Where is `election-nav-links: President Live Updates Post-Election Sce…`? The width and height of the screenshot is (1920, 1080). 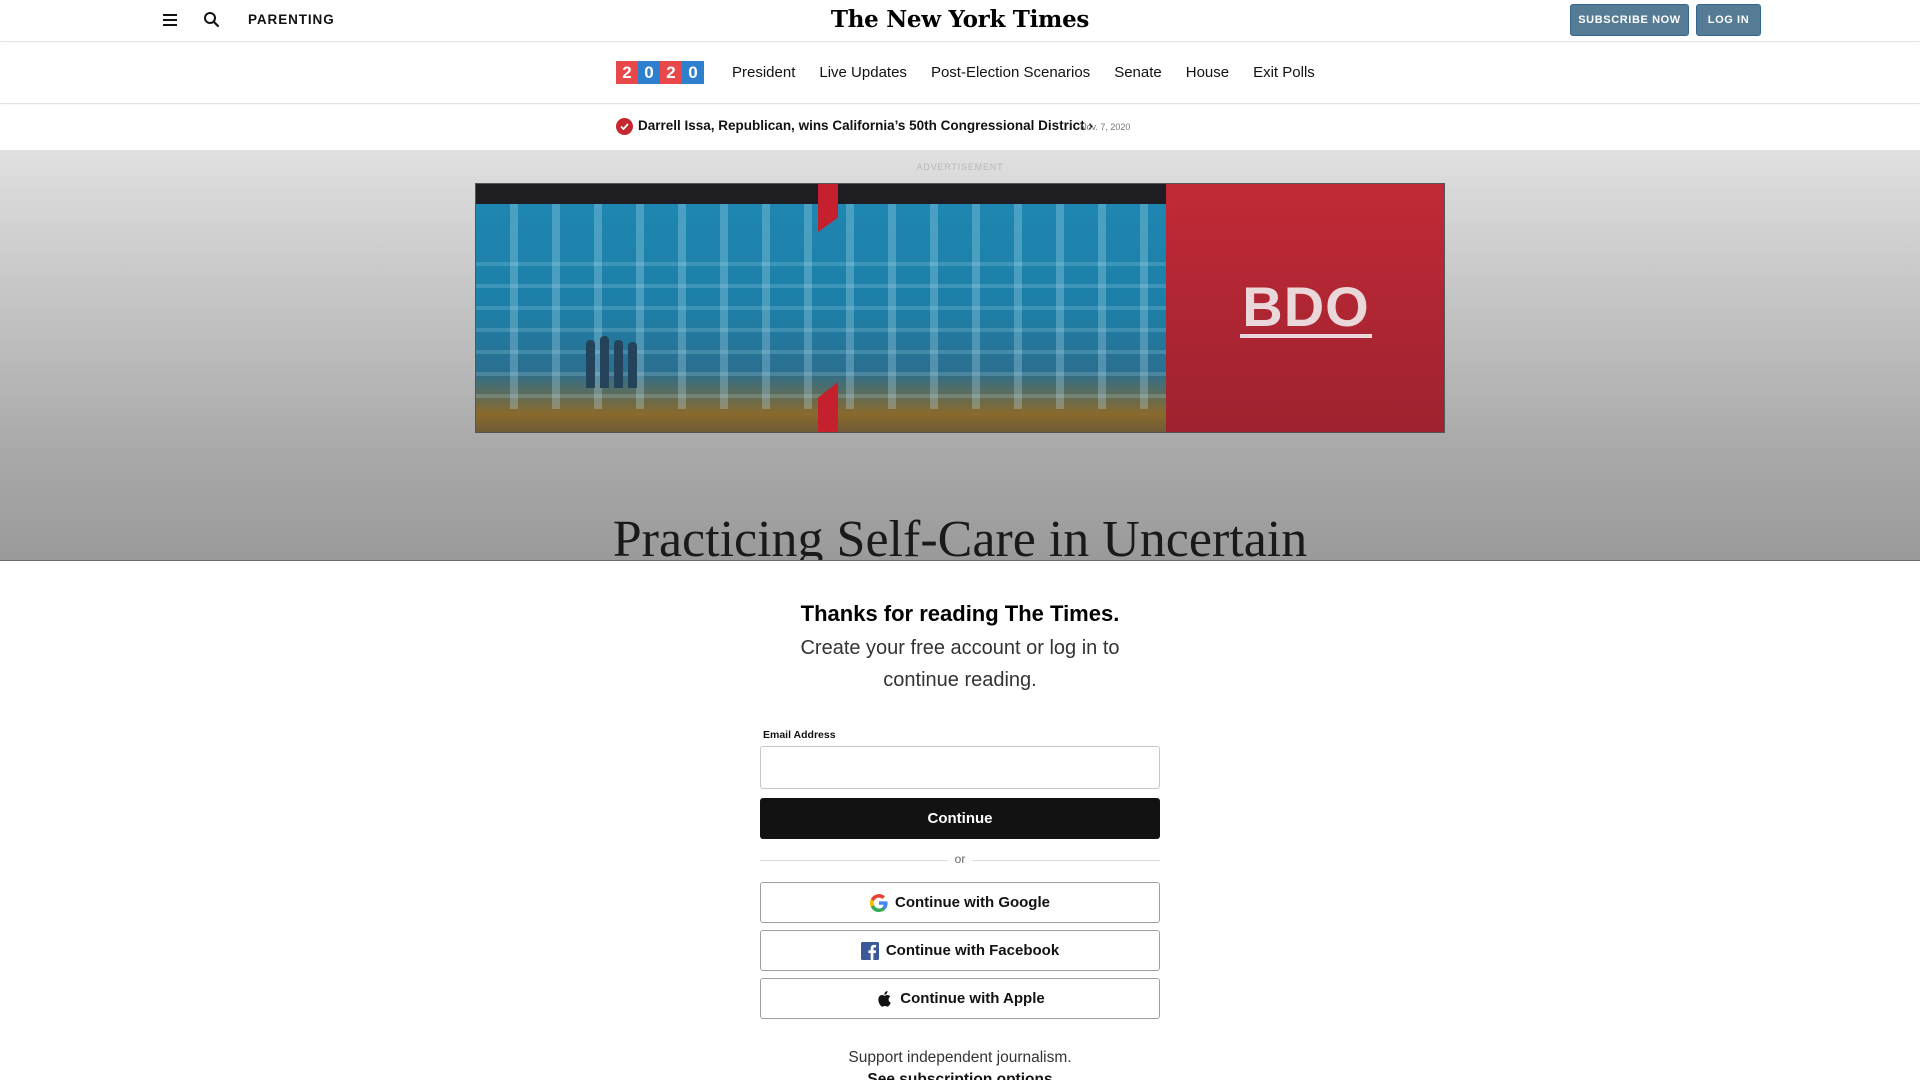 election-nav-links: President Live Updates Post-Election Sce… is located at coordinates (1035, 72).